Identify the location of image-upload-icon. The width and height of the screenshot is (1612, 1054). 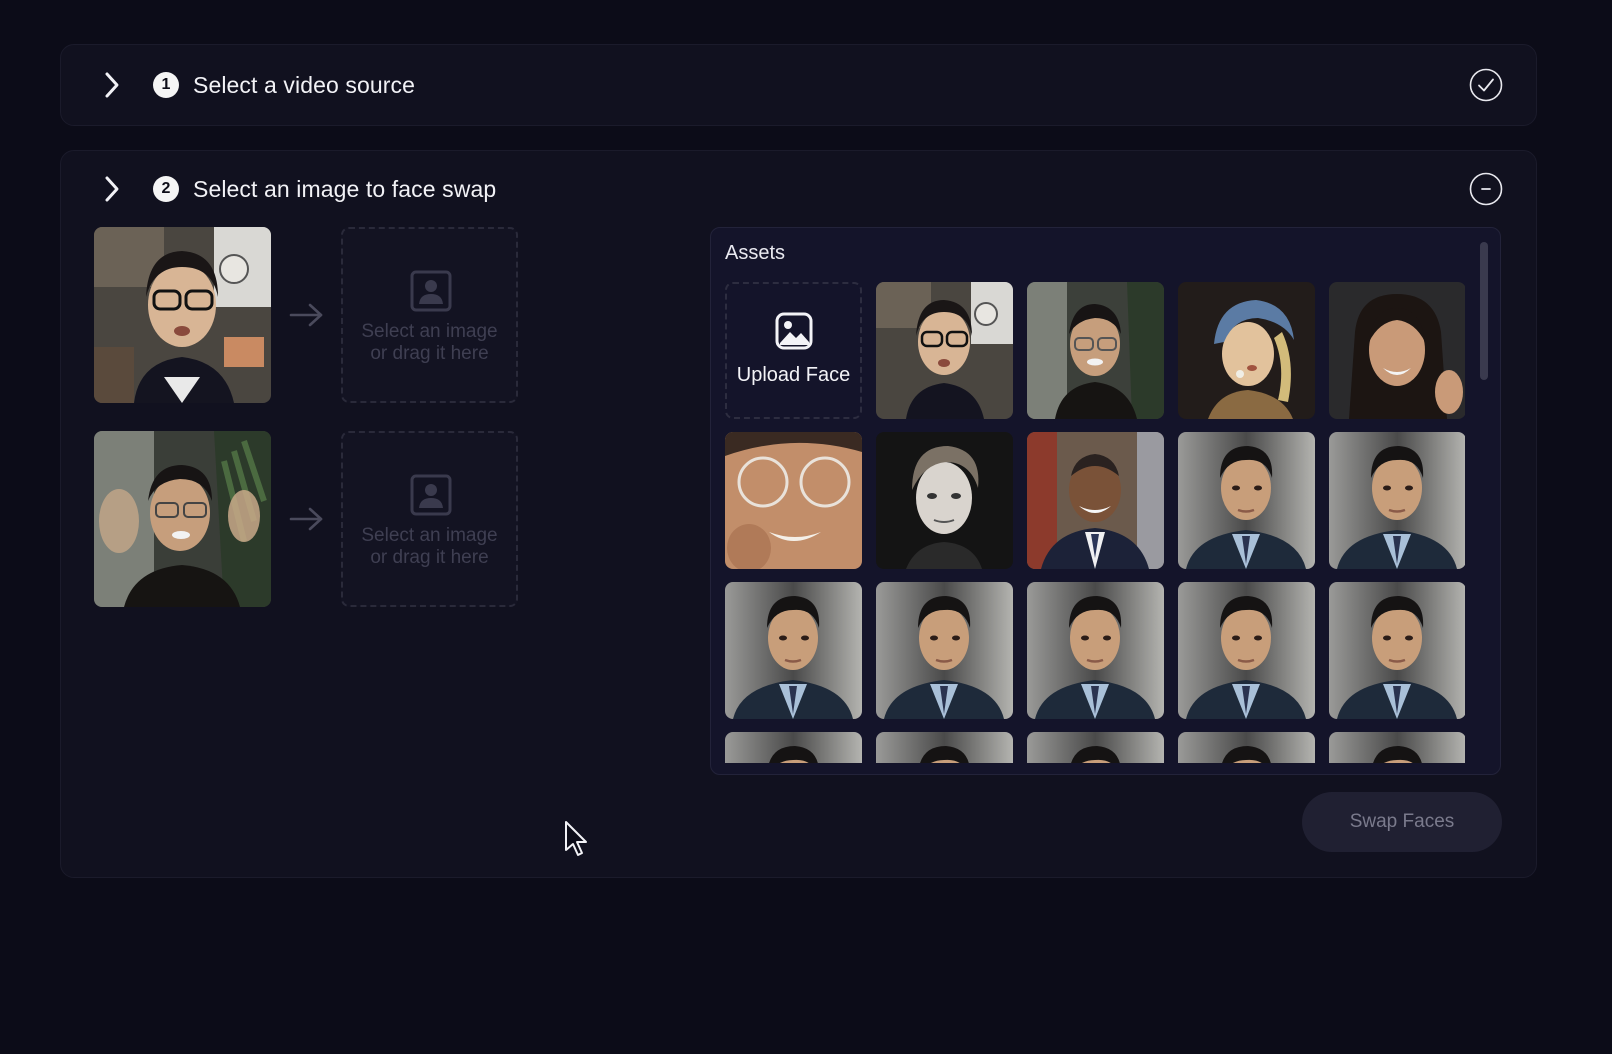
(794, 331).